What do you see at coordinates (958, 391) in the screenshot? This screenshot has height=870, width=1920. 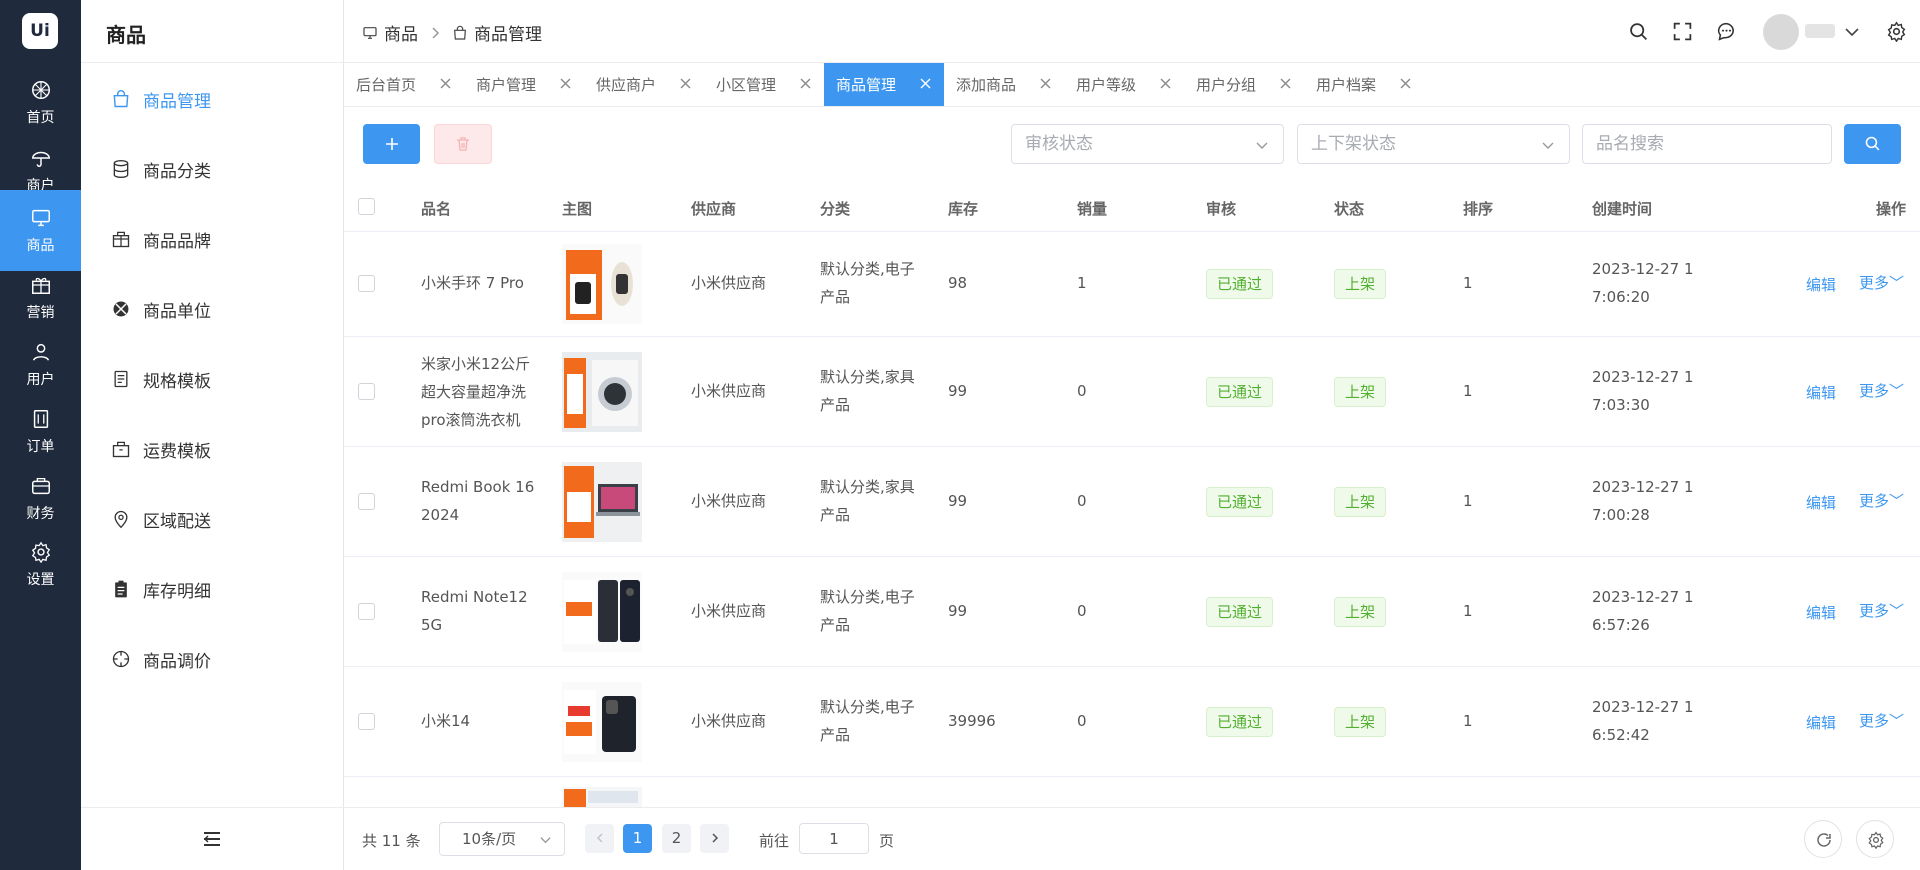 I see `stock: 99` at bounding box center [958, 391].